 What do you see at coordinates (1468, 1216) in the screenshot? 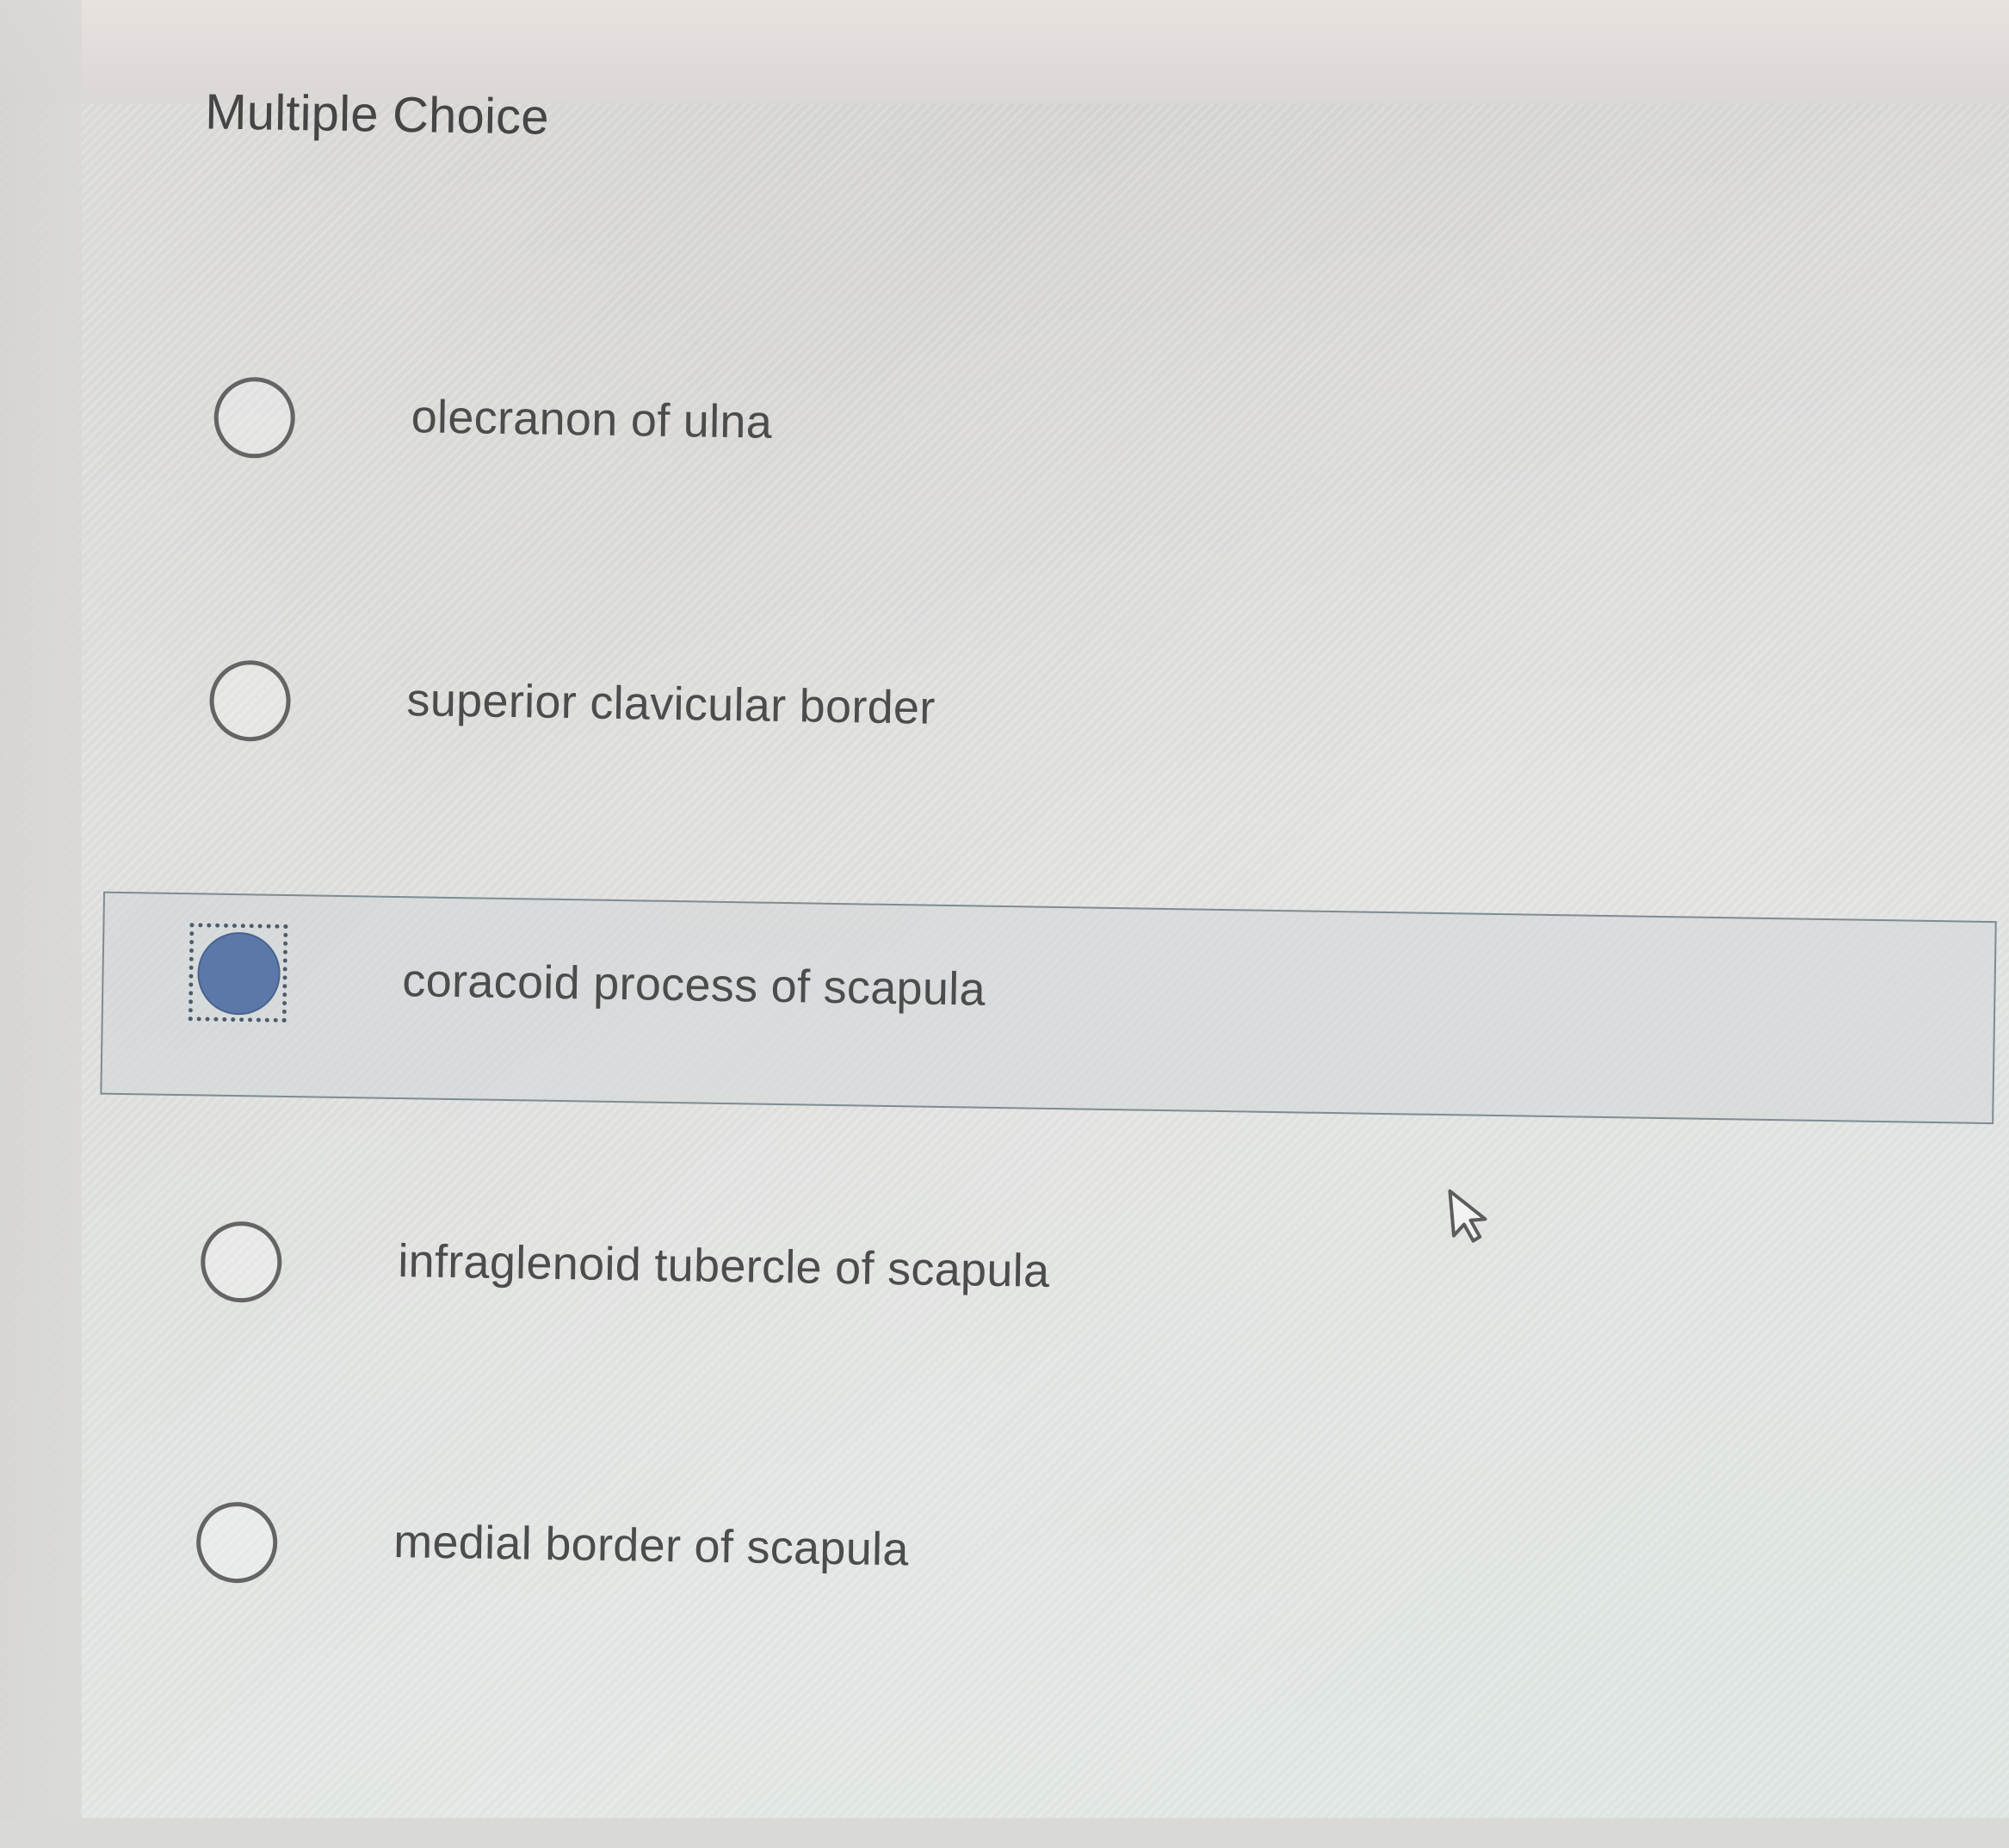
I see `mouse-pointer-icon` at bounding box center [1468, 1216].